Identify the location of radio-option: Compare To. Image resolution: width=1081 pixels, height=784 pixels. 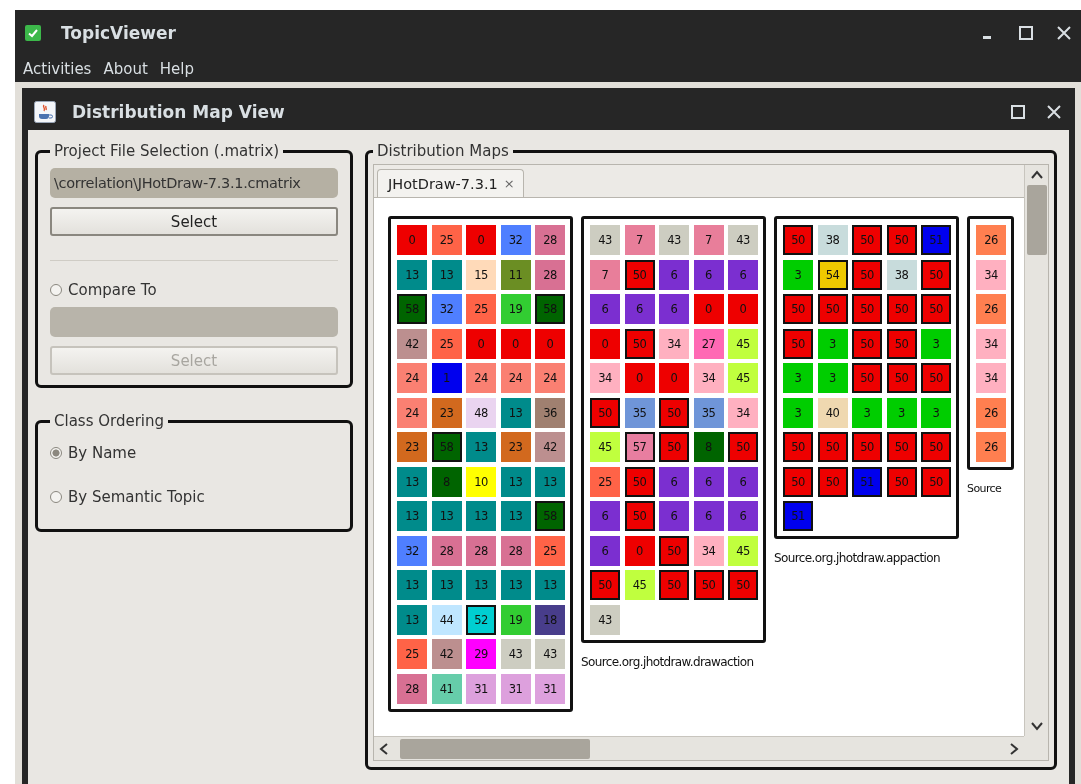
(194, 290).